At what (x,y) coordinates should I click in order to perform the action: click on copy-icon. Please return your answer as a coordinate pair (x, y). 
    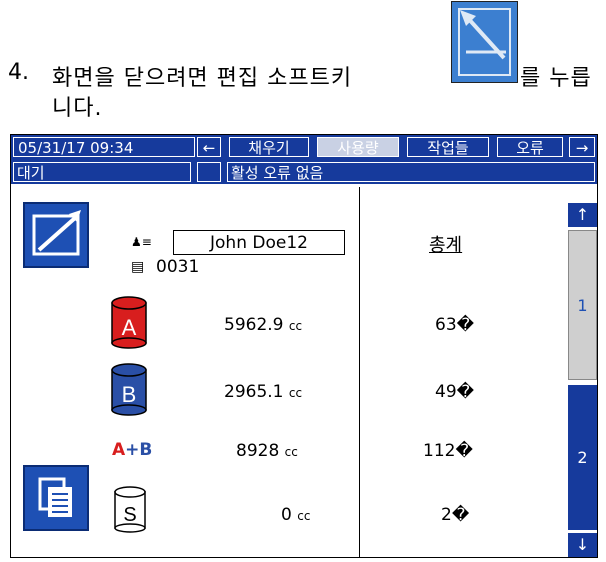
    Looking at the image, I should click on (55, 497).